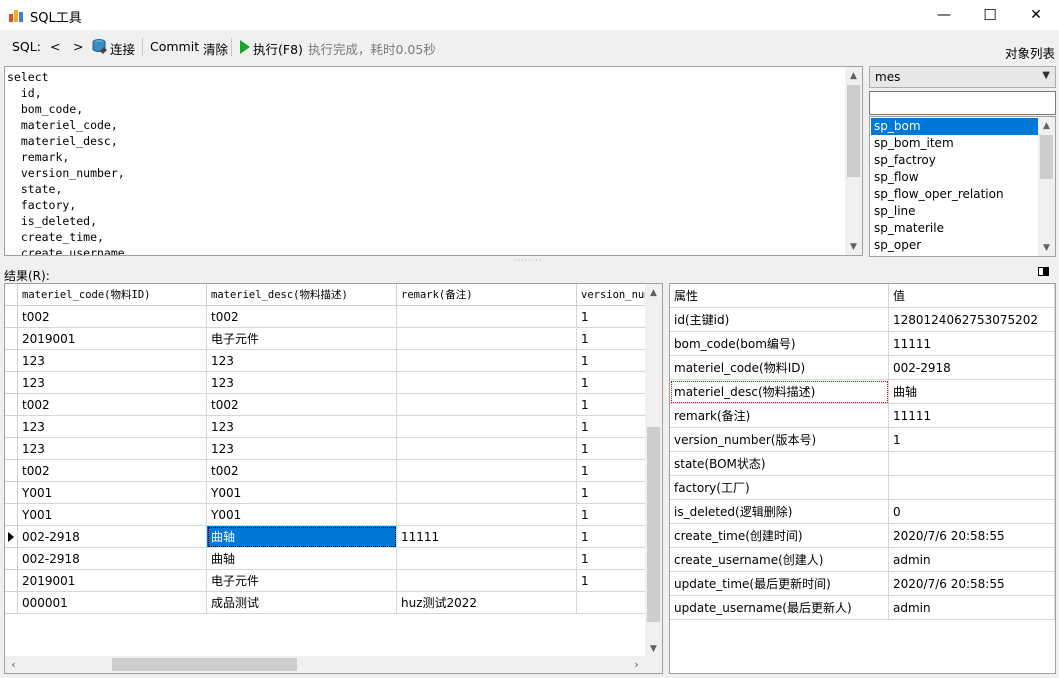  I want to click on property-header-name: 属性, so click(779, 296).